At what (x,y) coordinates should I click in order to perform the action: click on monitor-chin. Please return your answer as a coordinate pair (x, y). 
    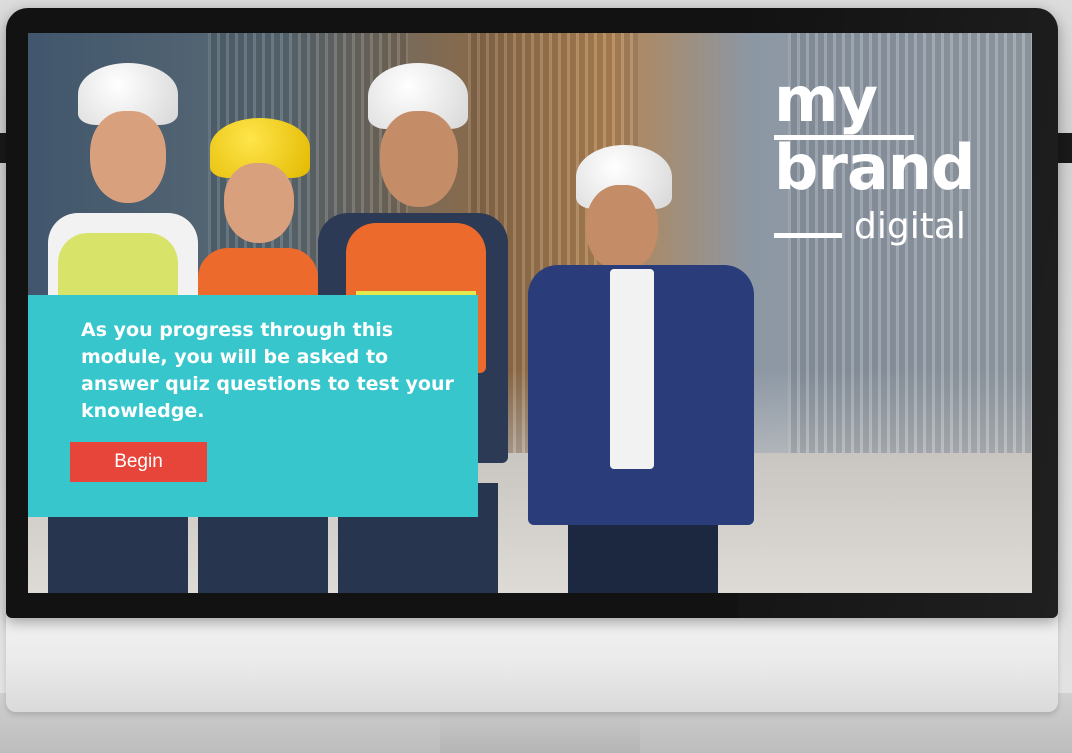
    Looking at the image, I should click on (532, 662).